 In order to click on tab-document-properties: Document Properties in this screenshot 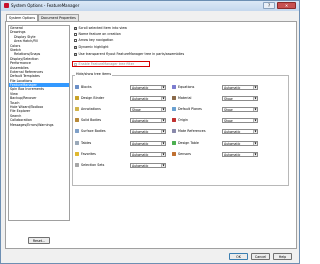, I will do `click(58, 17)`.